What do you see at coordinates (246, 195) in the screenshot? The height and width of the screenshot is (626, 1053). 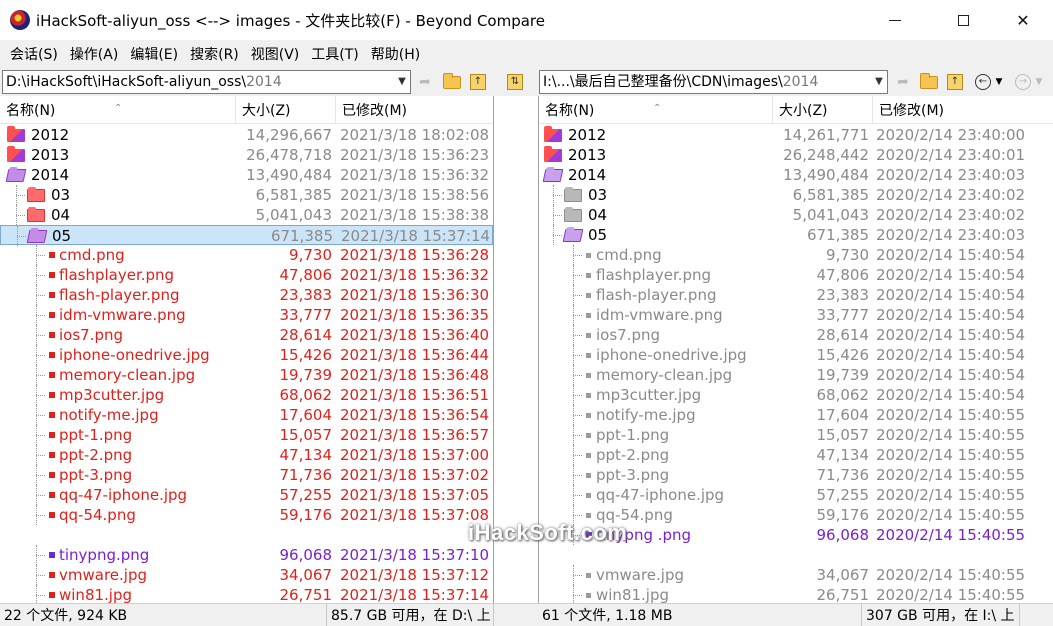 I see `folder-row: 03 6,581,385 2021/3/18 15:38:56` at bounding box center [246, 195].